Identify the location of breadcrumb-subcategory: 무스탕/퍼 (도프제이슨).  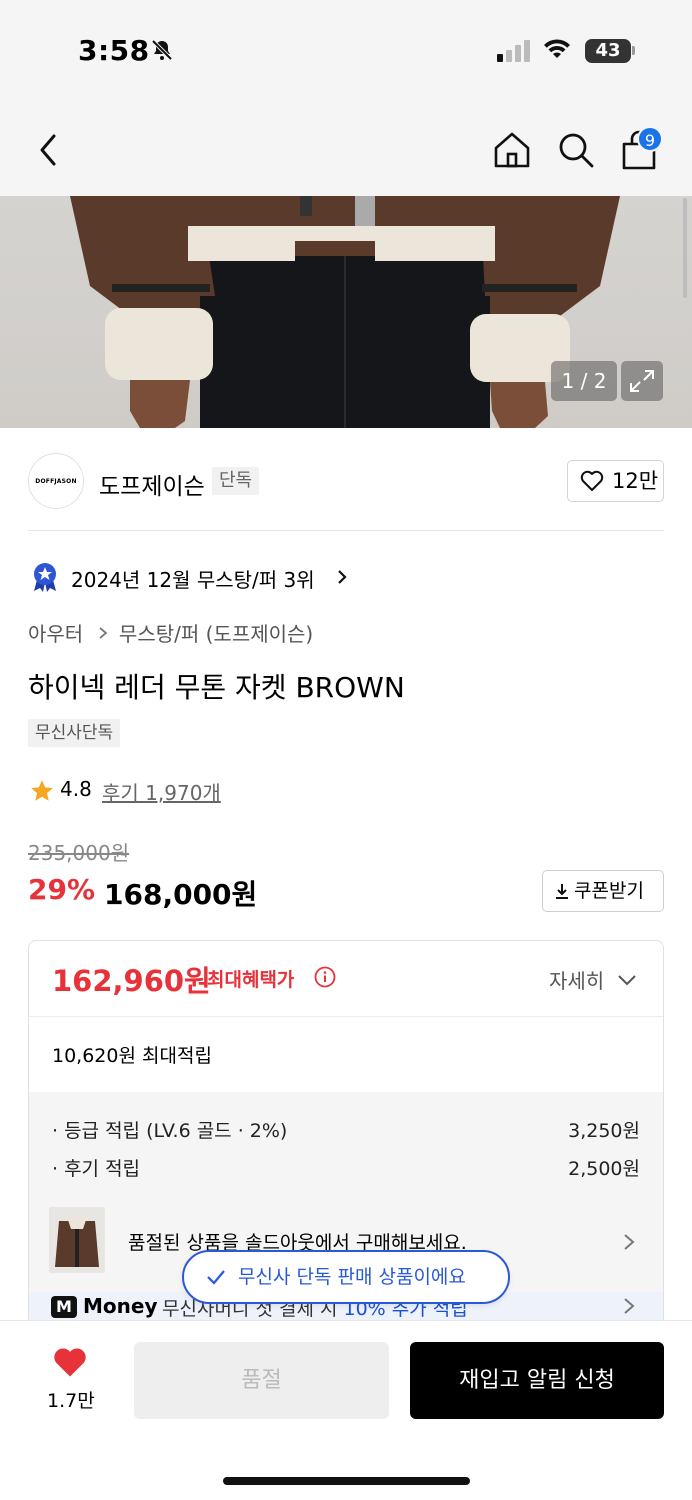
(216, 634).